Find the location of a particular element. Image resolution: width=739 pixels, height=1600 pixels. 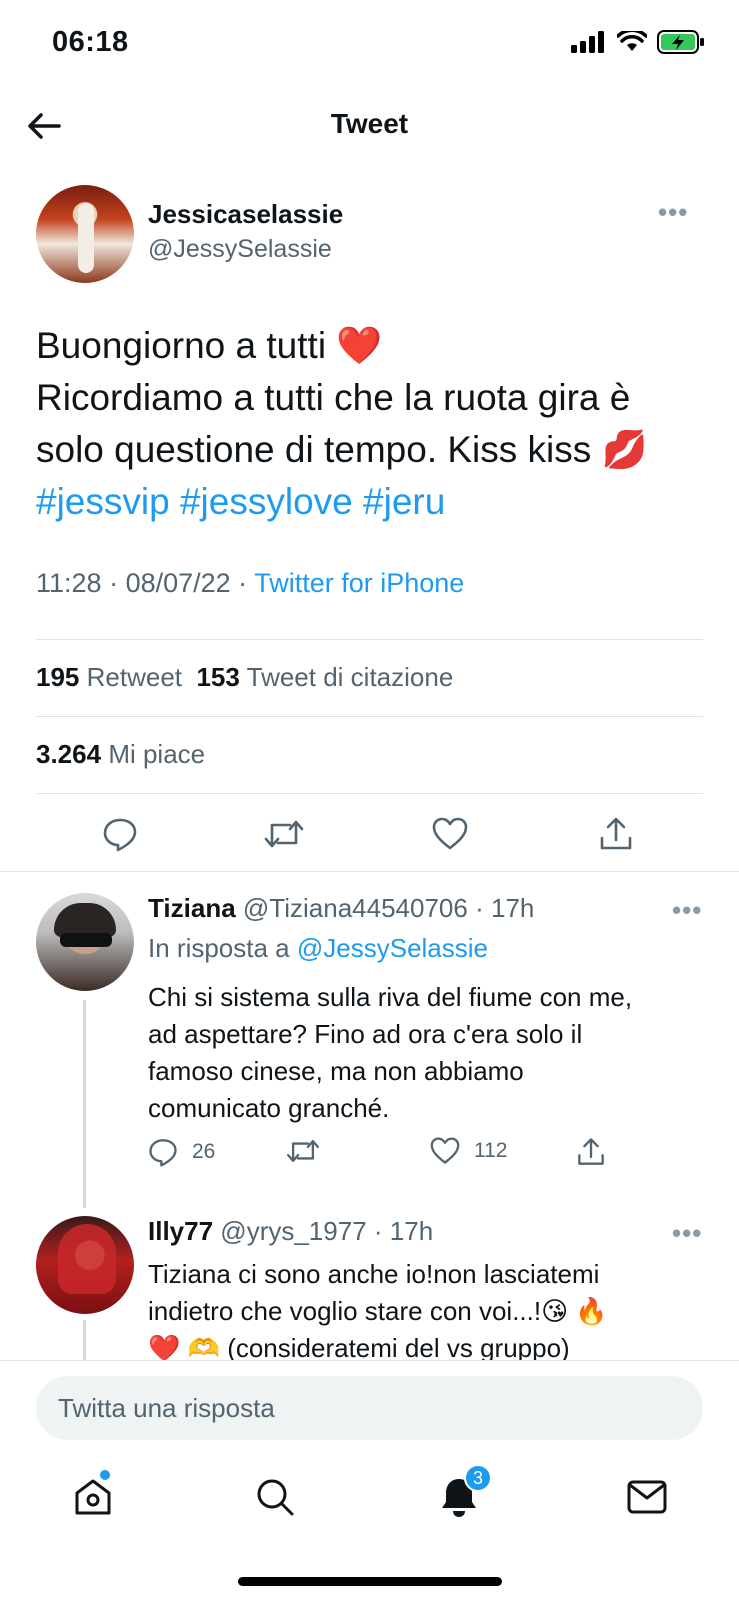

kiss-emoji: 💋 is located at coordinates (624, 449).